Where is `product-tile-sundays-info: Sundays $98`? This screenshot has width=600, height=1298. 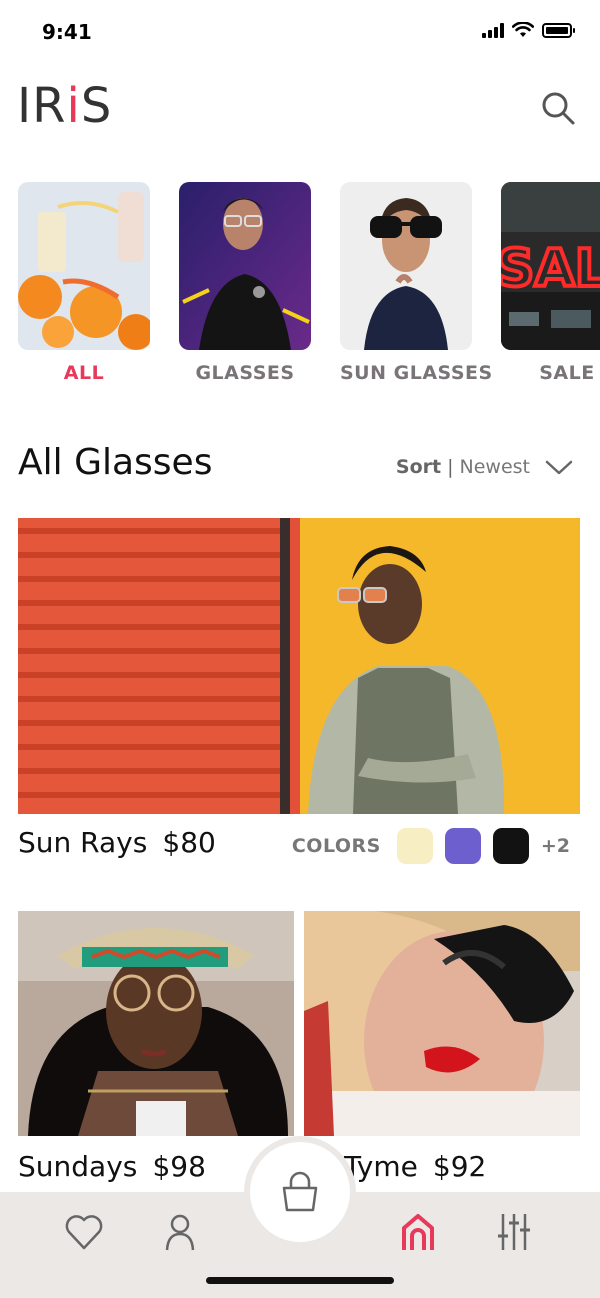
product-tile-sundays-info: Sundays $98 is located at coordinates (112, 1166).